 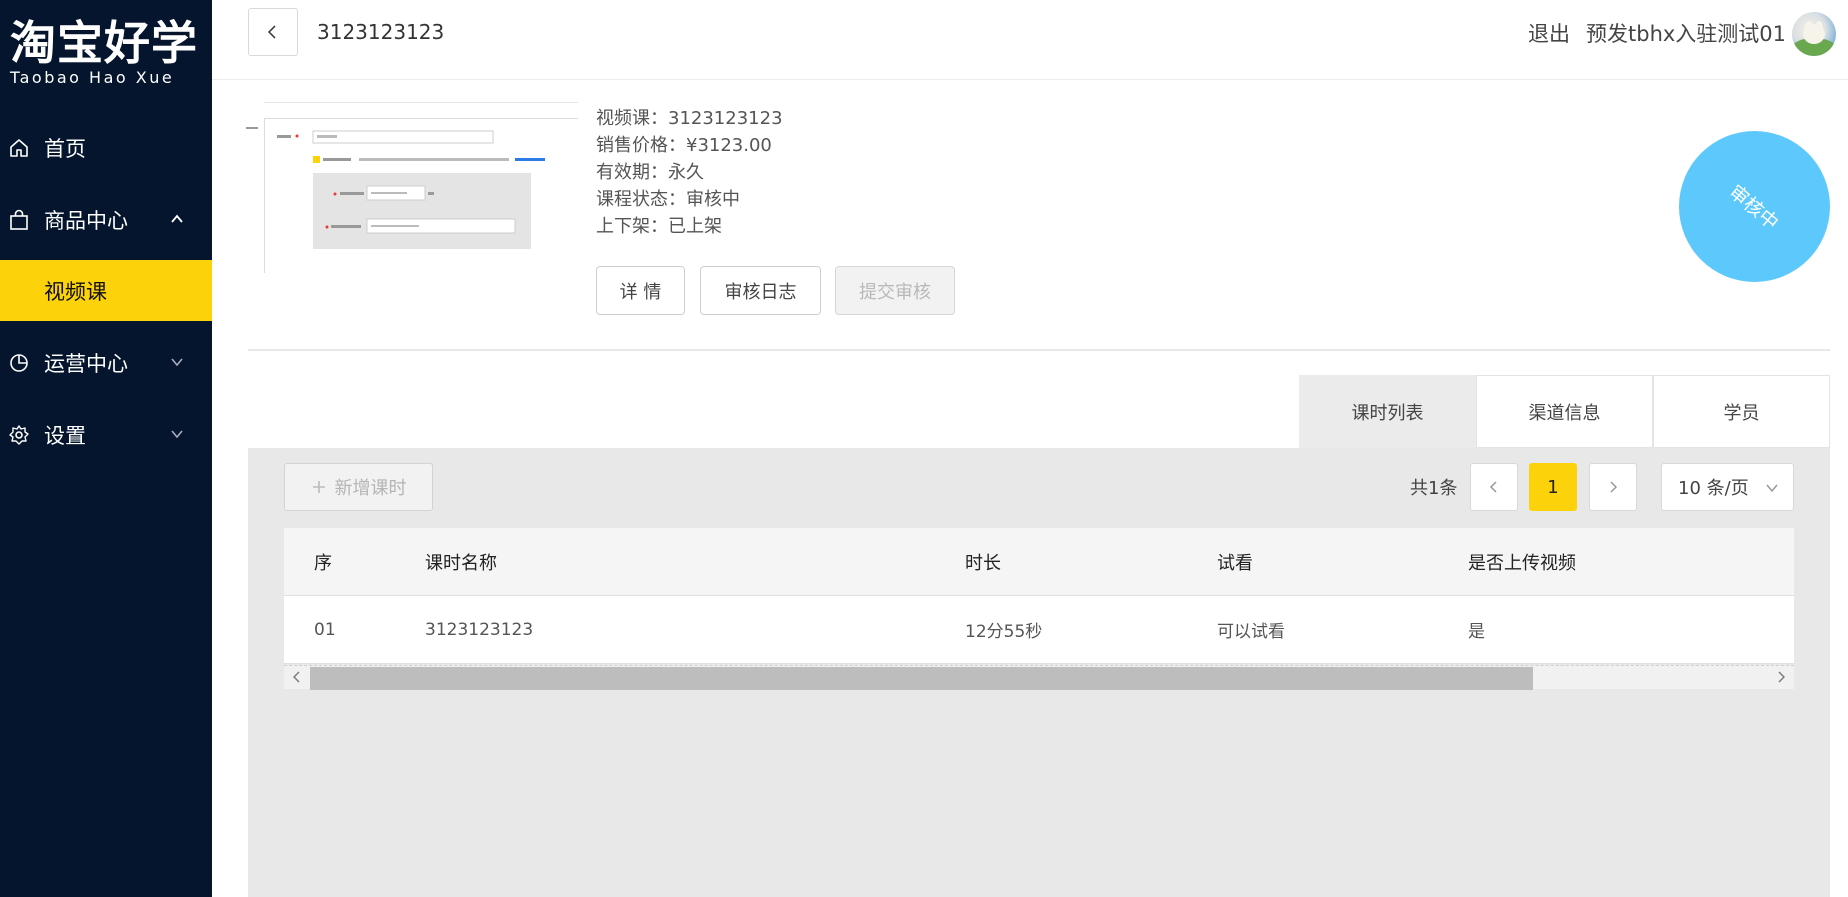 I want to click on table-row: 01 3123123123 12分55秒 可以试看 是, so click(x=1039, y=630).